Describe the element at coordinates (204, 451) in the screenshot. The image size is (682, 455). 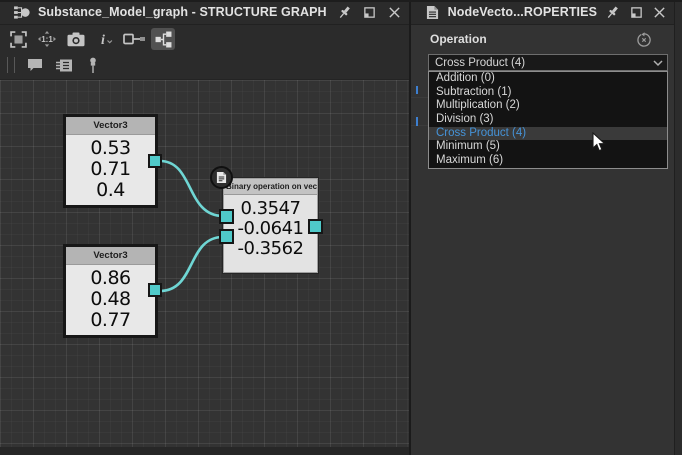
I see `panel-bottom-edge` at that location.